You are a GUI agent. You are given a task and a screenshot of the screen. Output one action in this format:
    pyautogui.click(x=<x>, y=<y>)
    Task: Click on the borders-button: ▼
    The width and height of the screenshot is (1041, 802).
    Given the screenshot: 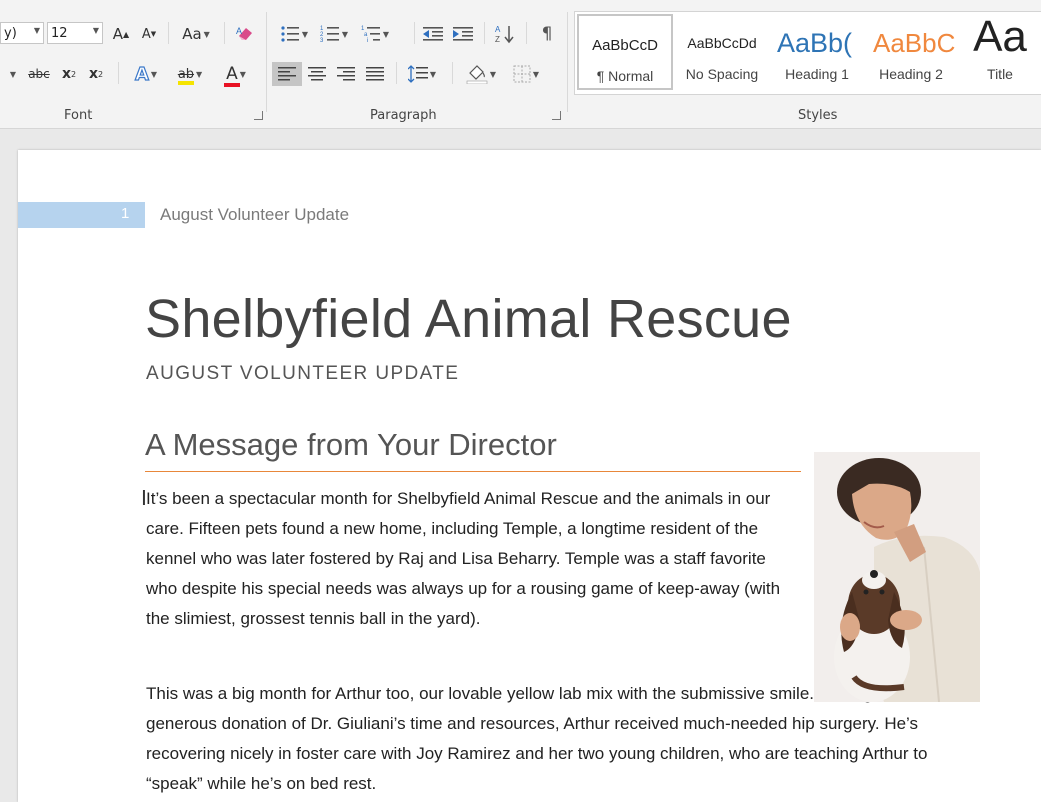 What is the action you would take?
    pyautogui.click(x=526, y=74)
    